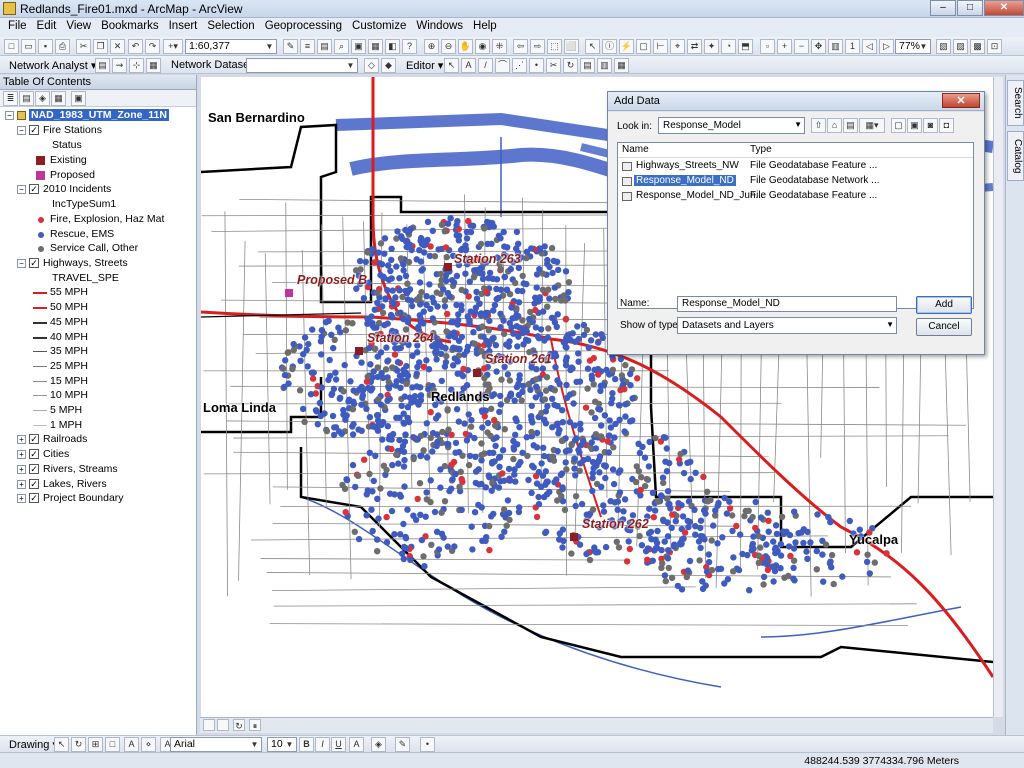 The height and width of the screenshot is (768, 1024). I want to click on table-of-contents-icon: ≡, so click(307, 46).